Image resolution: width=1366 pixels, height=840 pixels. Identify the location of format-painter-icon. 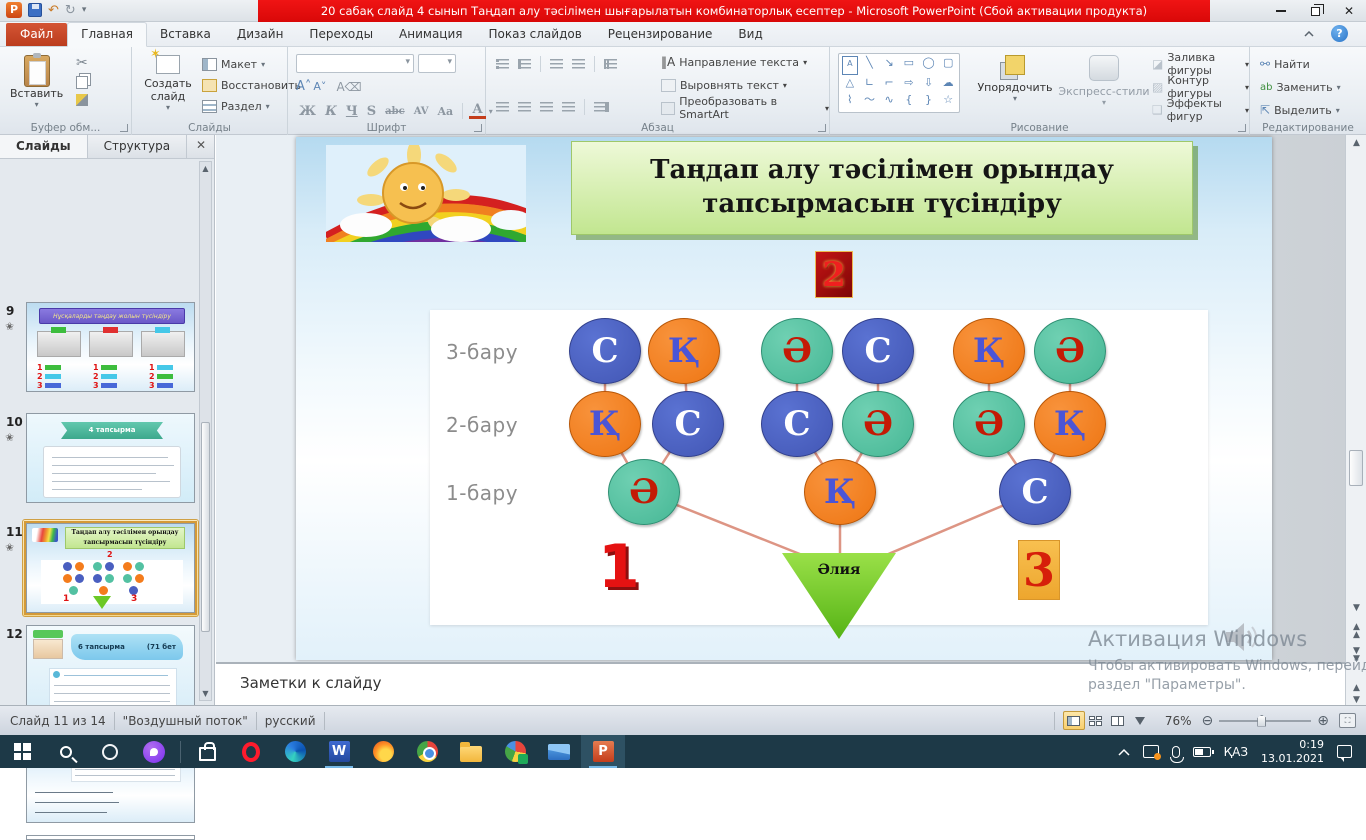
(82, 100).